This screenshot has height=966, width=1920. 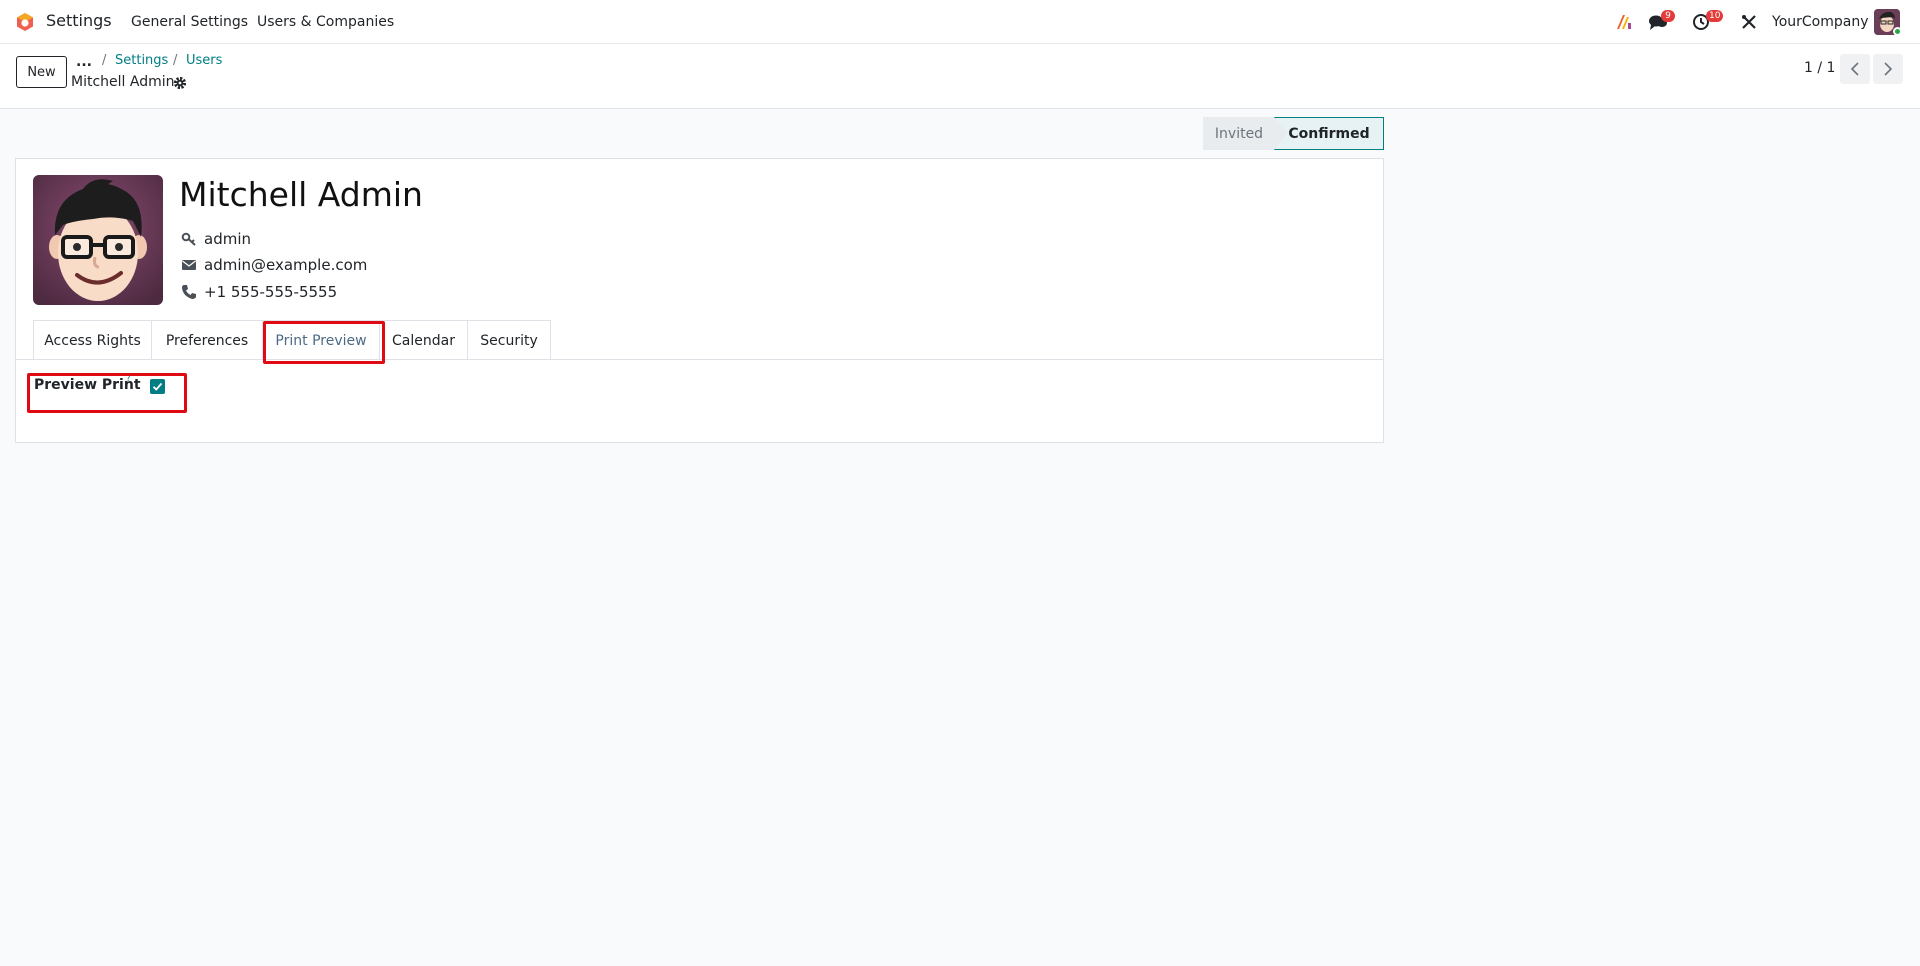 I want to click on company-switcher: YourCompany, so click(x=1820, y=22).